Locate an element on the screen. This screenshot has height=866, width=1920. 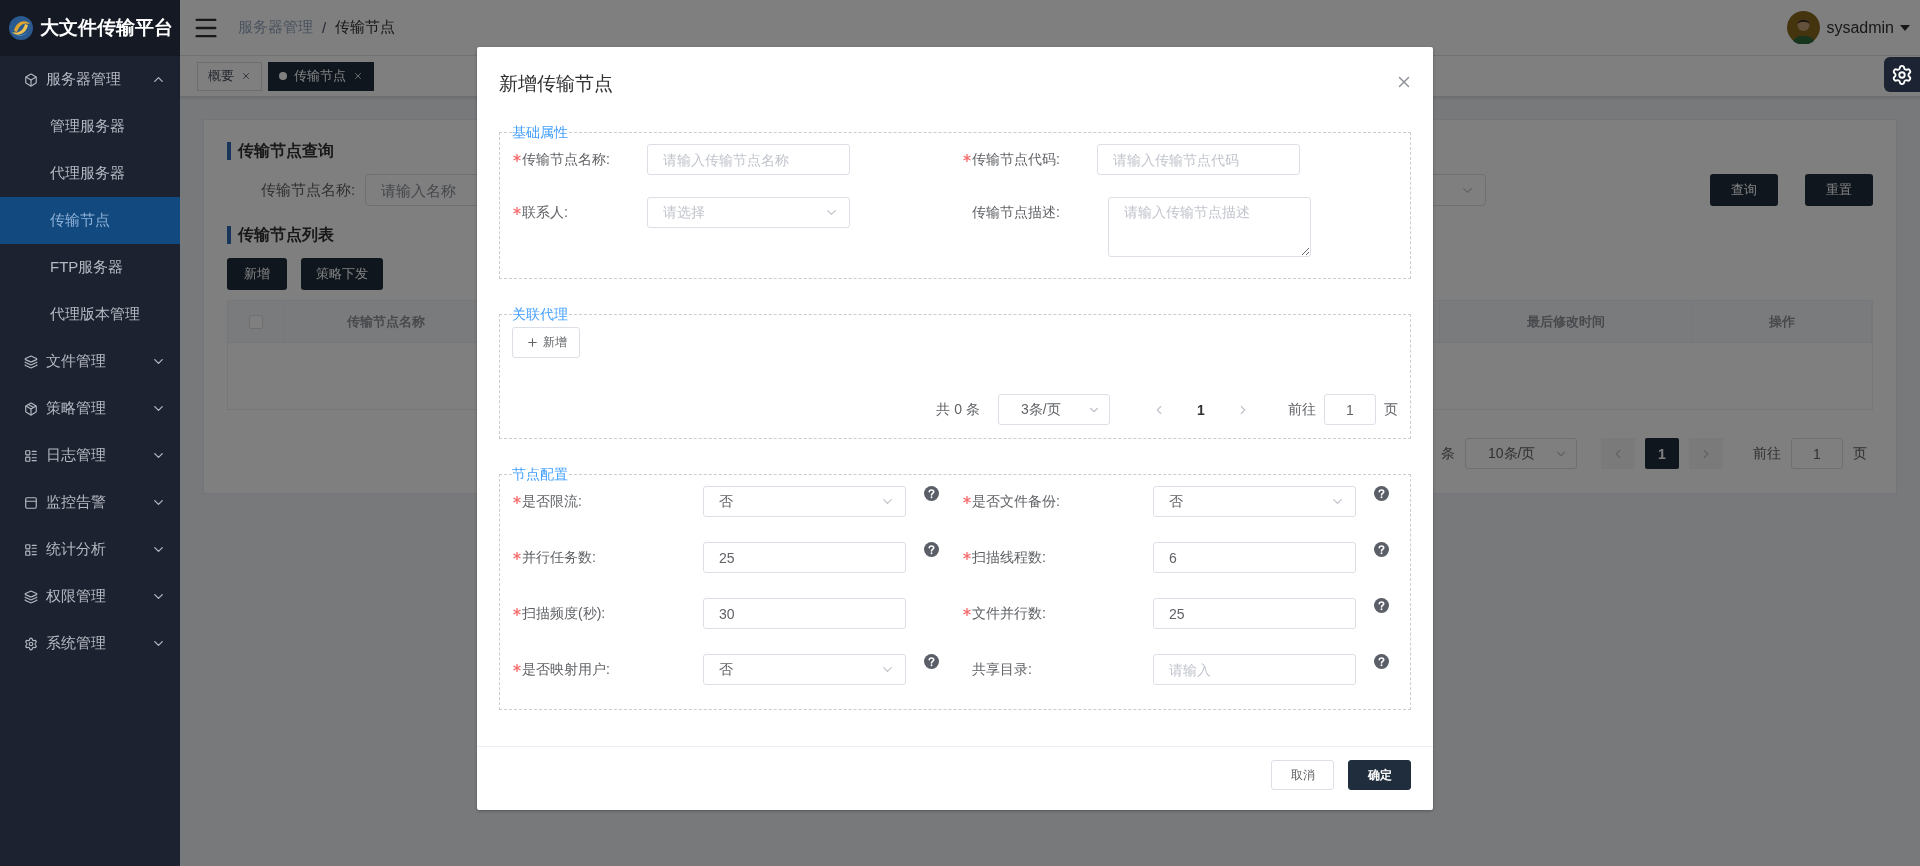
field-label: 联系人: is located at coordinates (545, 212).